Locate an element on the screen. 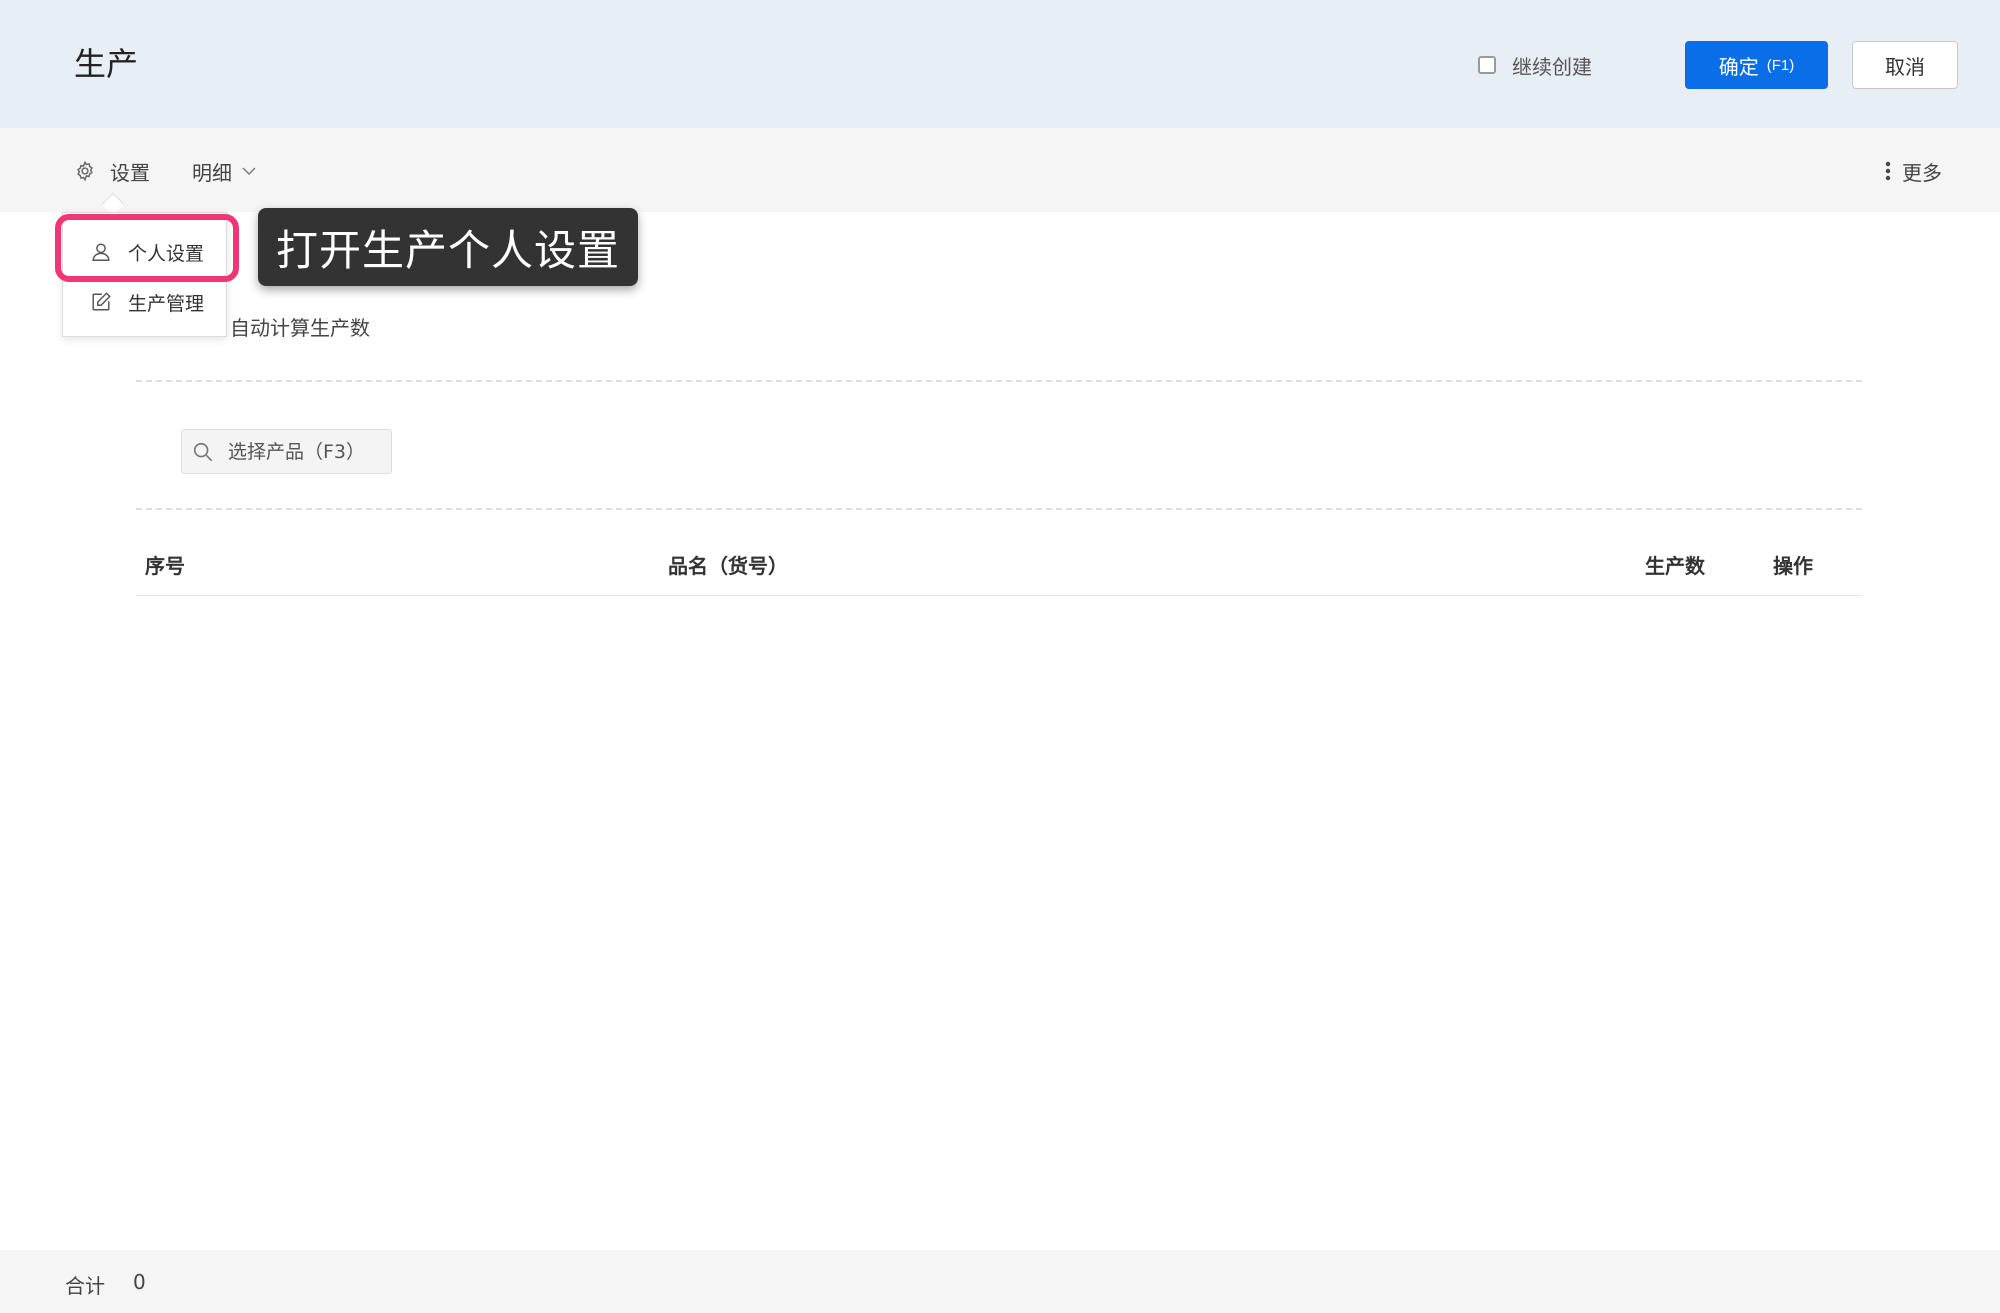 The image size is (2000, 1313). total-value: 0 is located at coordinates (139, 1282).